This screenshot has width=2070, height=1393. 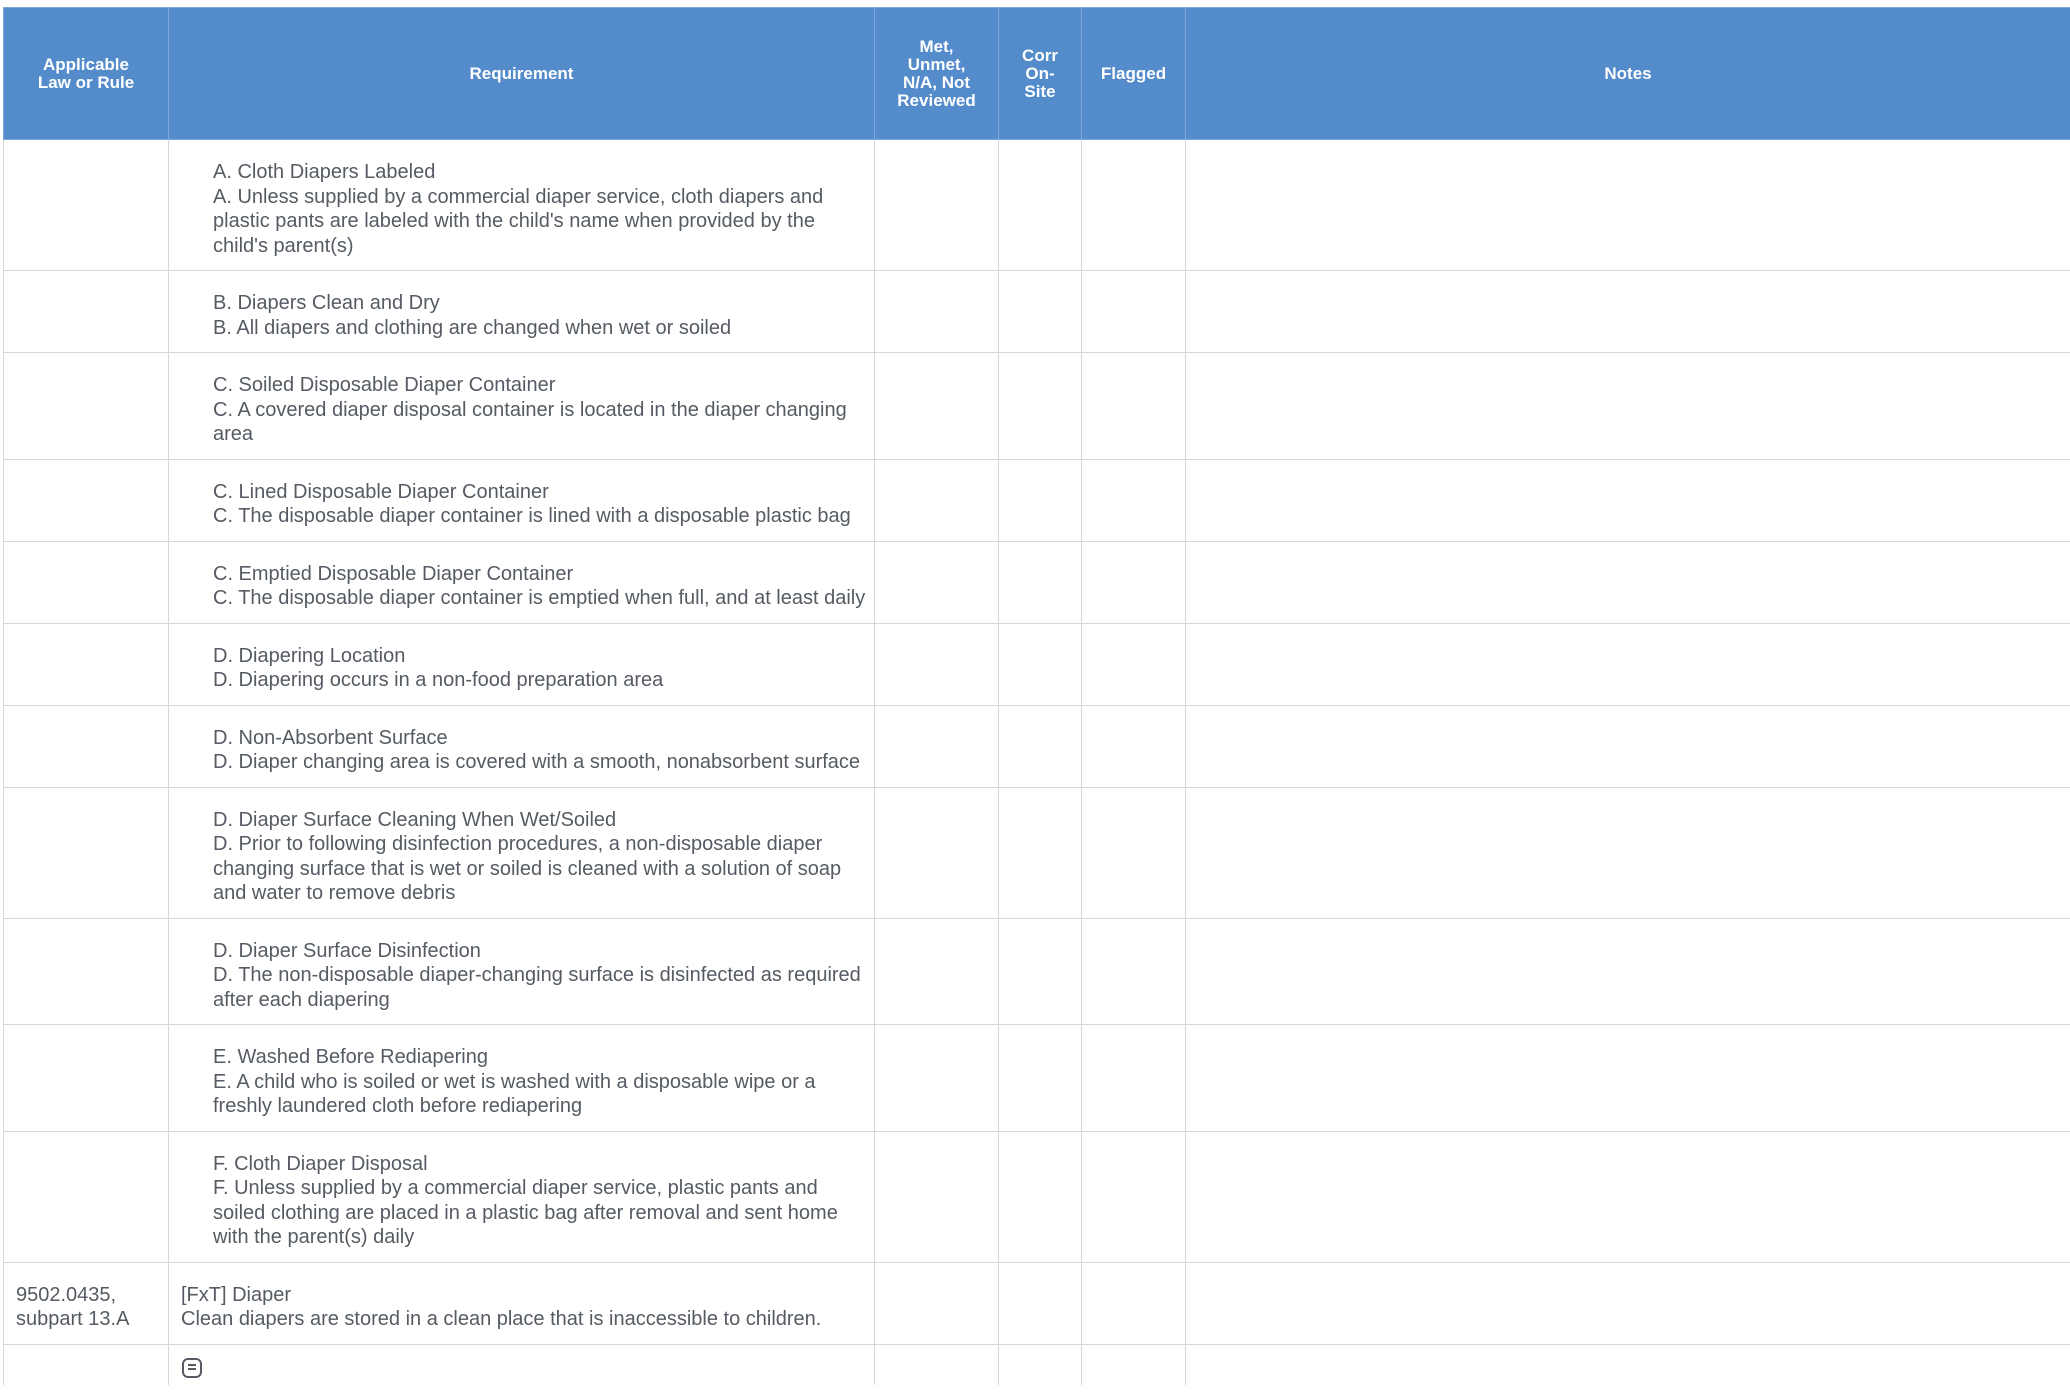 What do you see at coordinates (192, 1368) in the screenshot?
I see `document-icon` at bounding box center [192, 1368].